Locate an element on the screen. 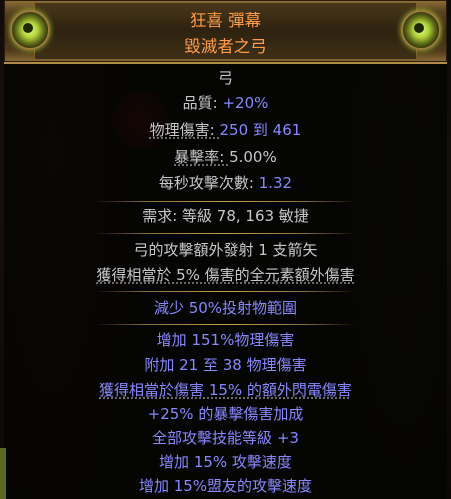 This screenshot has height=499, width=451. explicit-mod-3-text: 獲得相當於傷害 15% 的額外閃電傷害 is located at coordinates (225, 390).